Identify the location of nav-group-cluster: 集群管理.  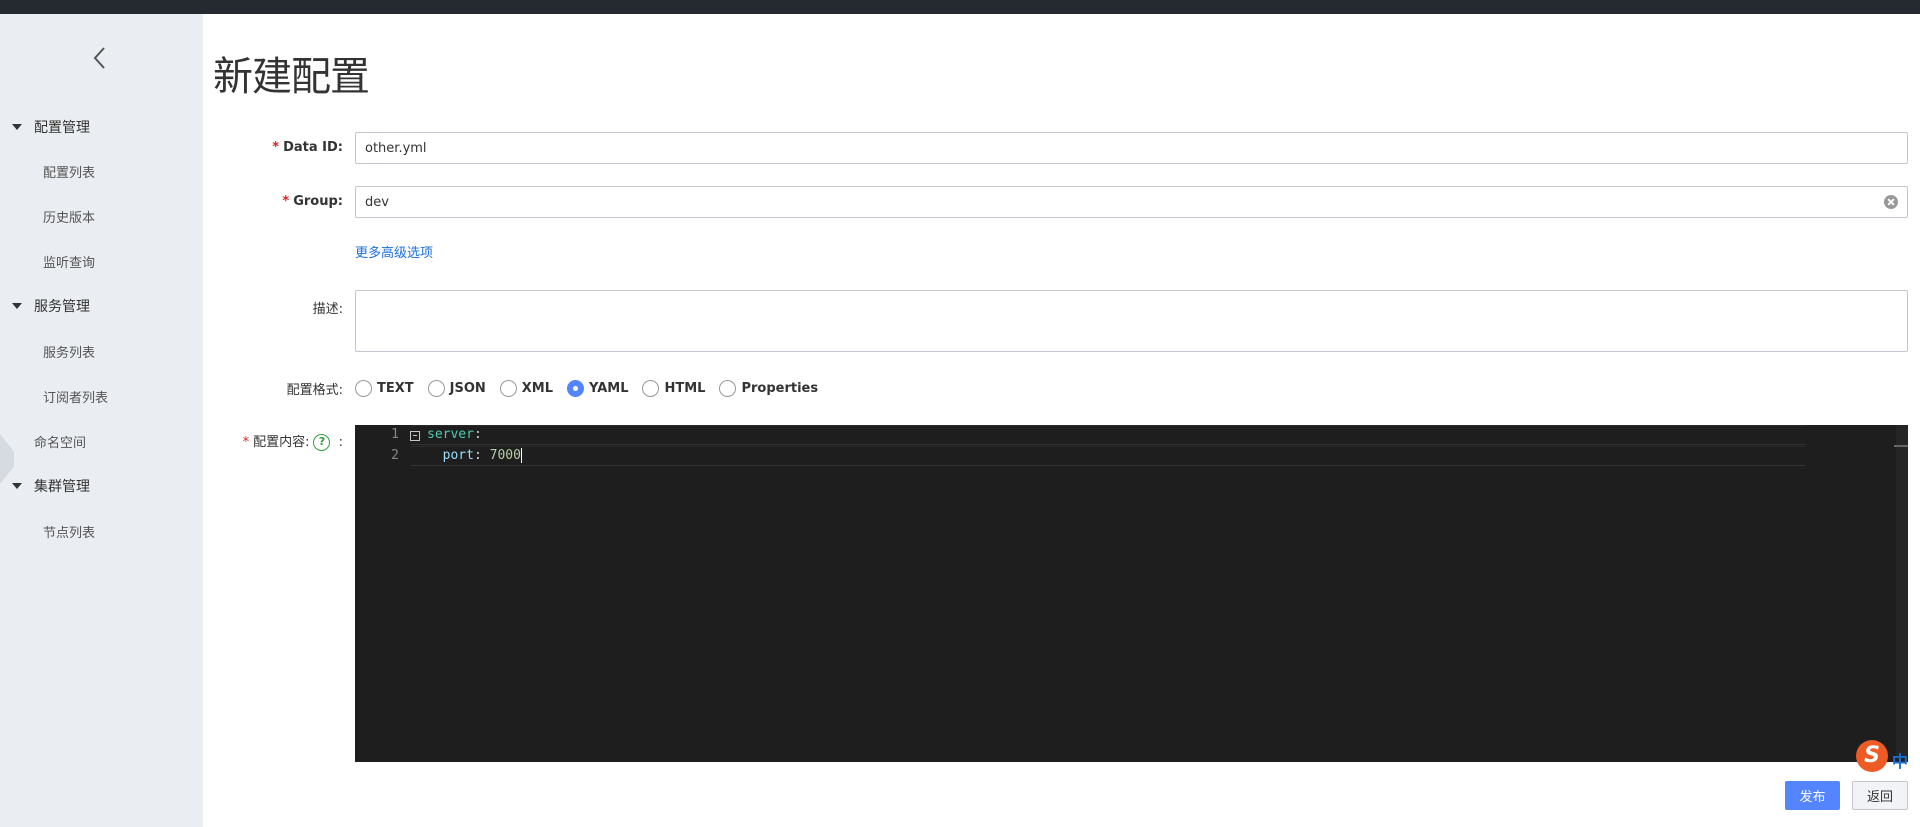
(101, 486).